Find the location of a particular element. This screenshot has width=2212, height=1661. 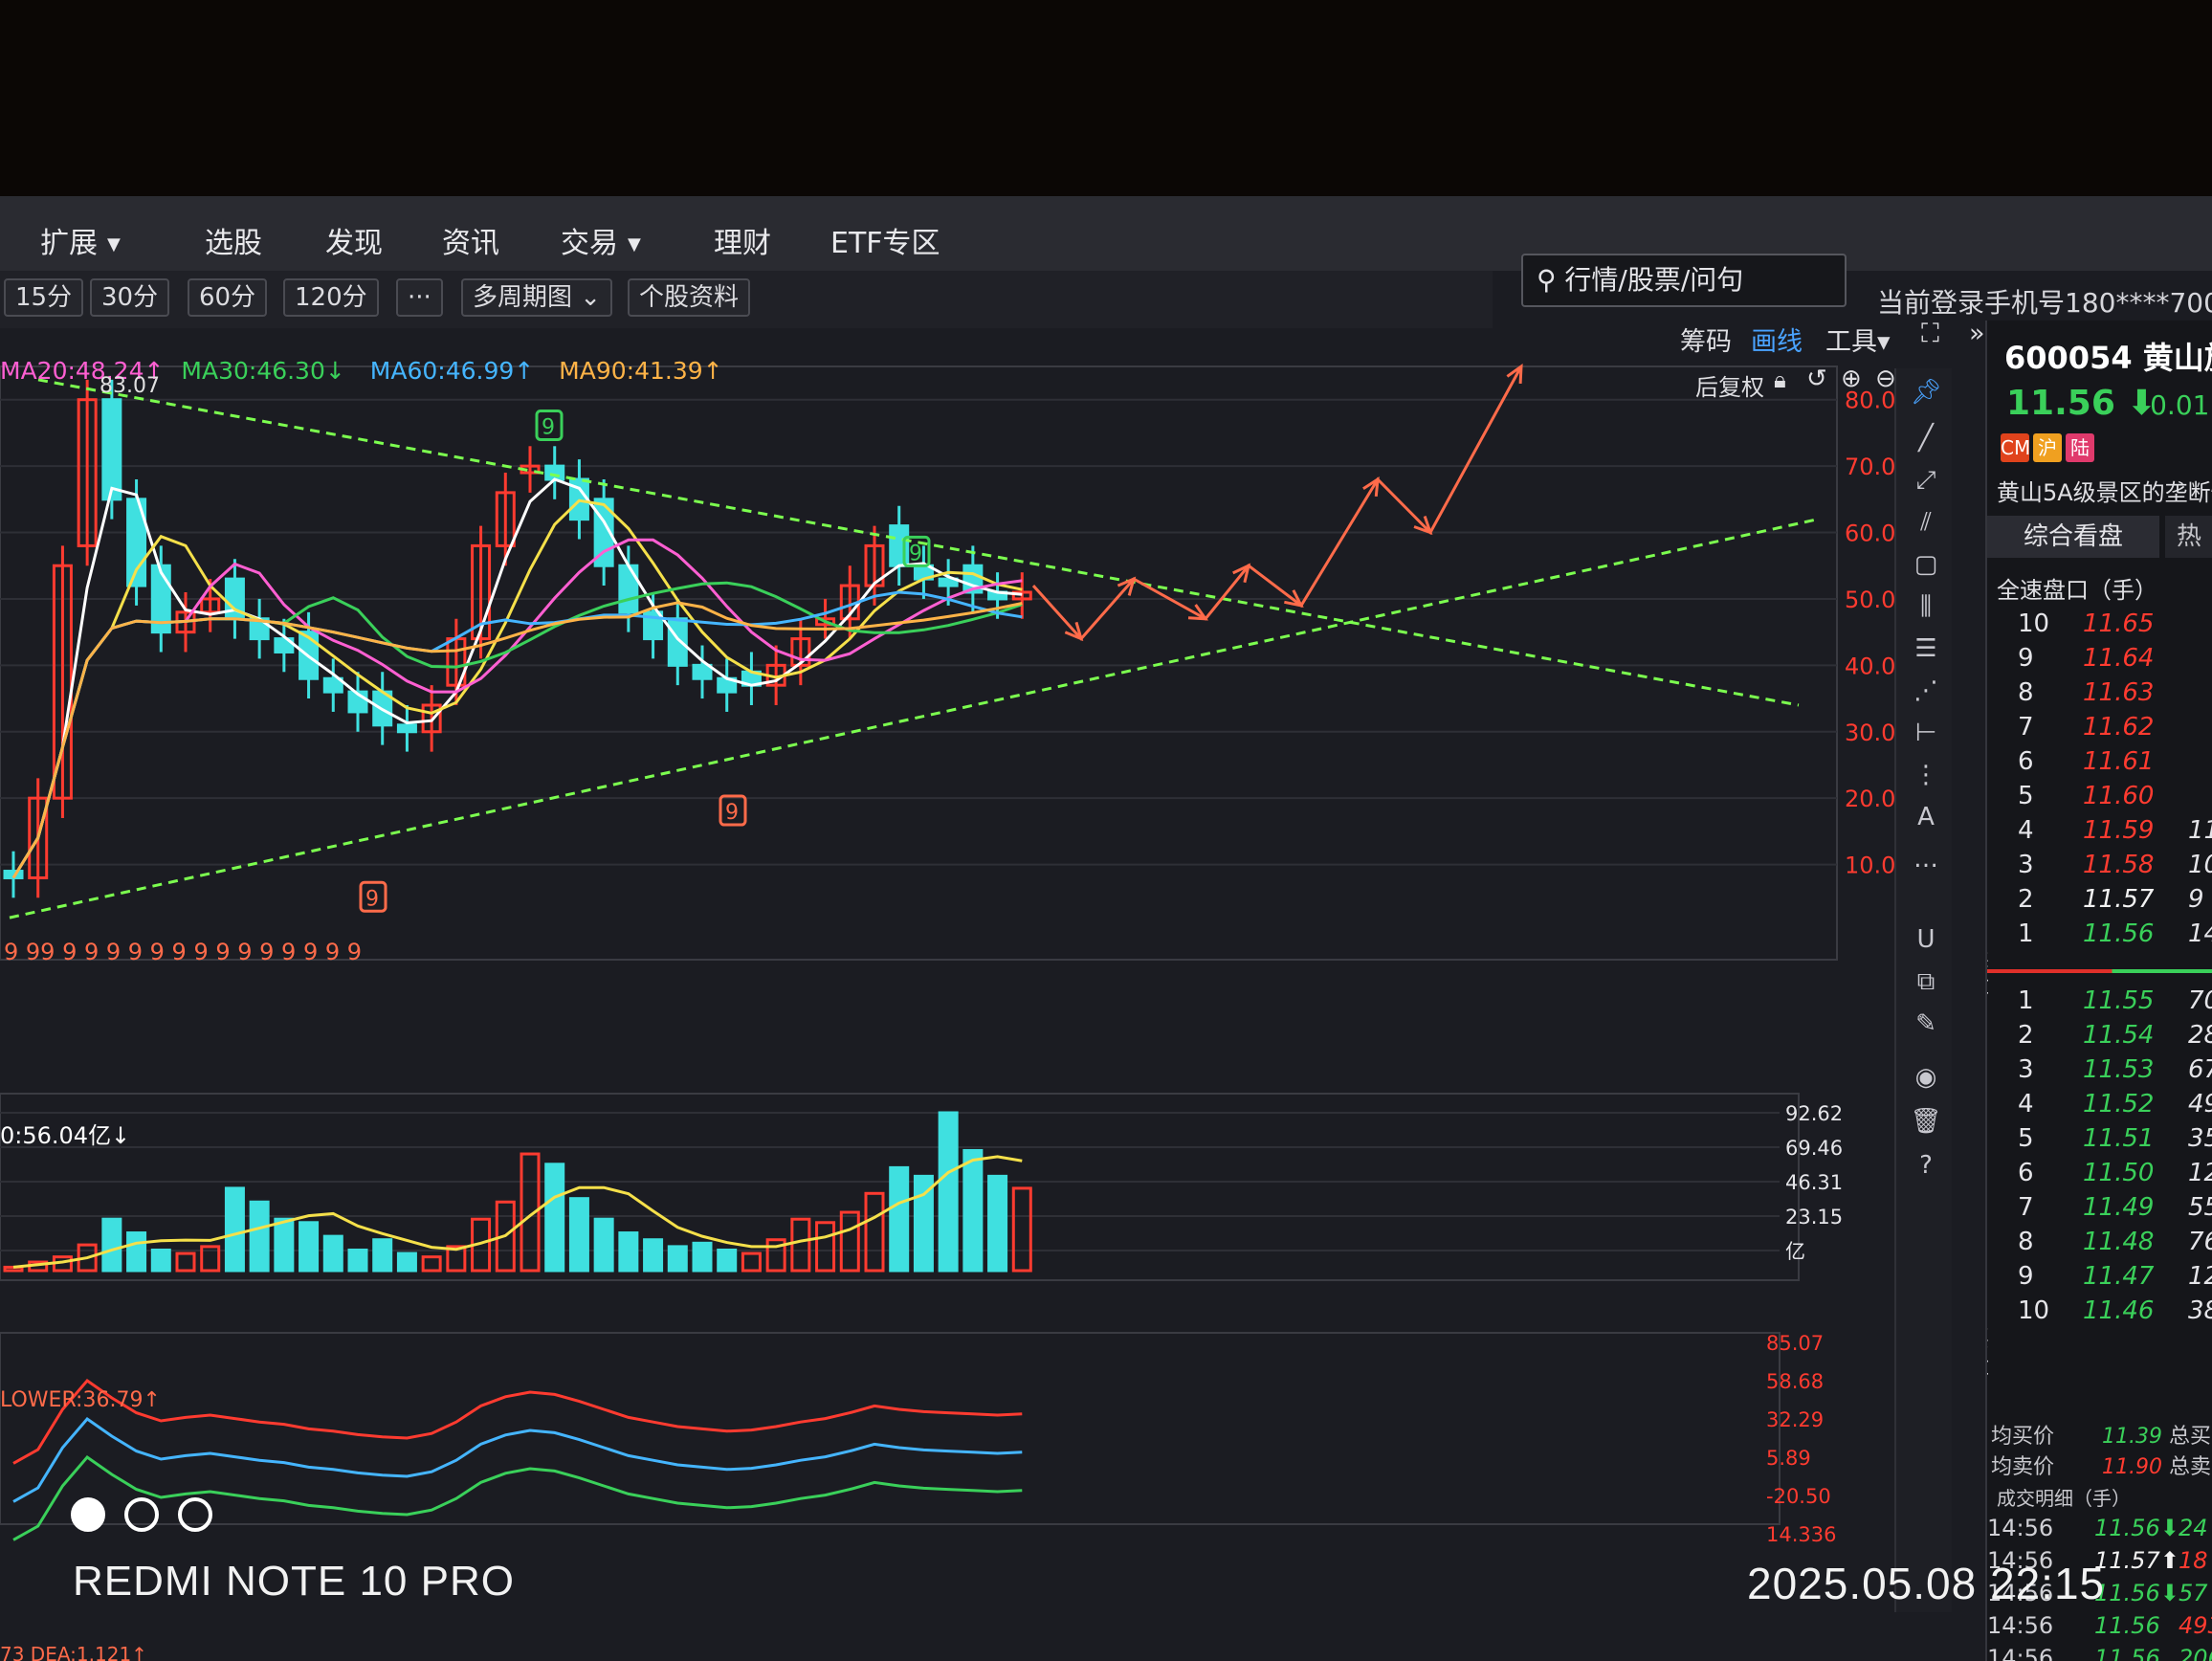

rect-tool-icon: ▢ is located at coordinates (1926, 565).